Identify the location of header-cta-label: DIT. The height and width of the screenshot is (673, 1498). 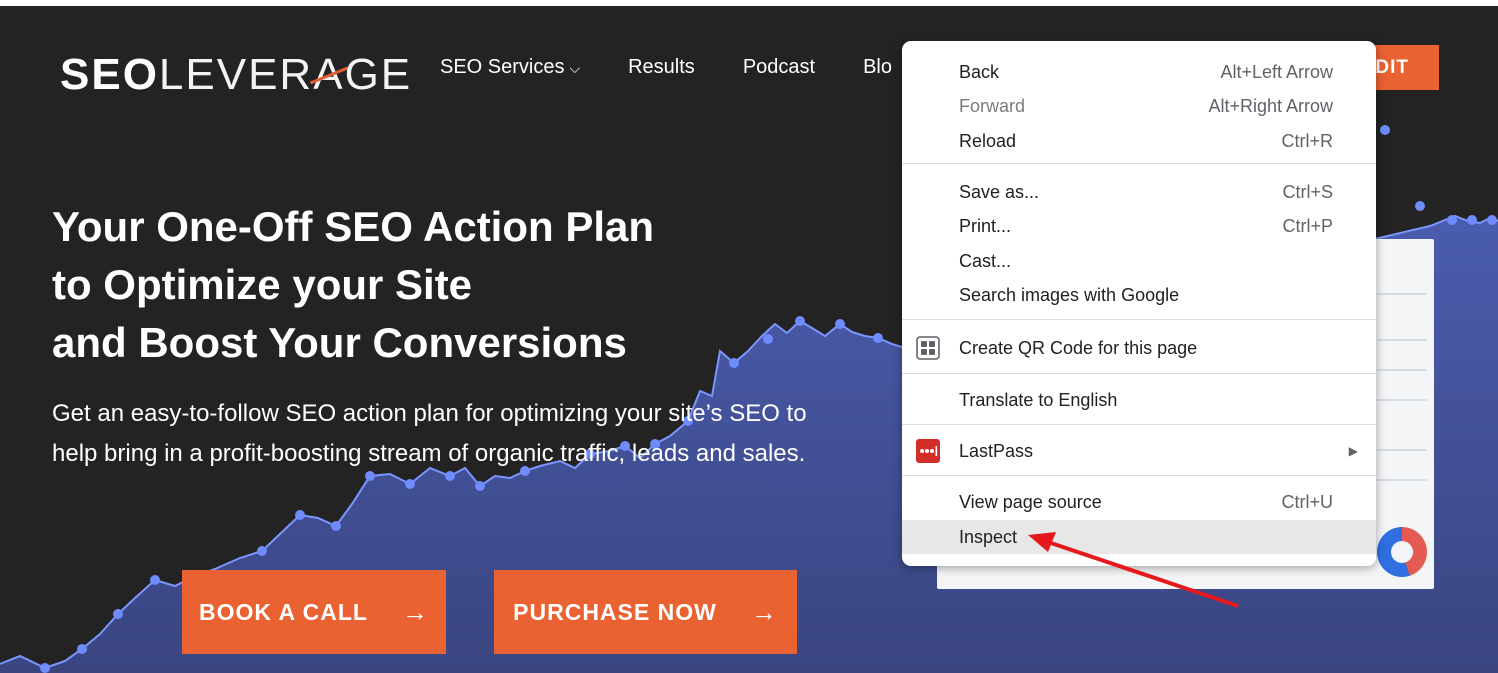
(1392, 67).